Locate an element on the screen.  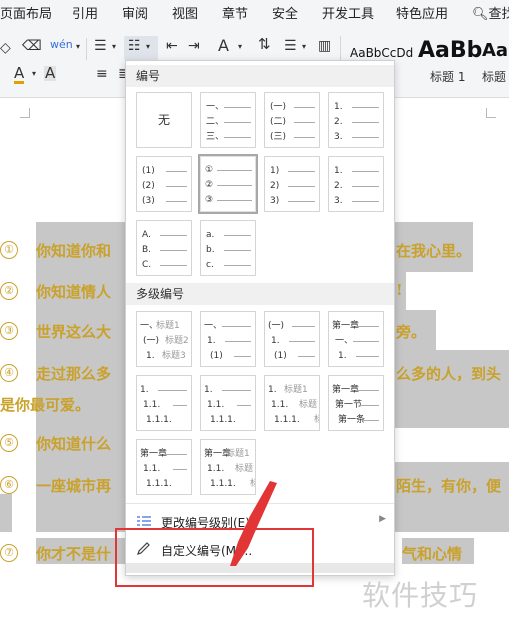
watermark-text: 软件技巧 is located at coordinates (420, 595).